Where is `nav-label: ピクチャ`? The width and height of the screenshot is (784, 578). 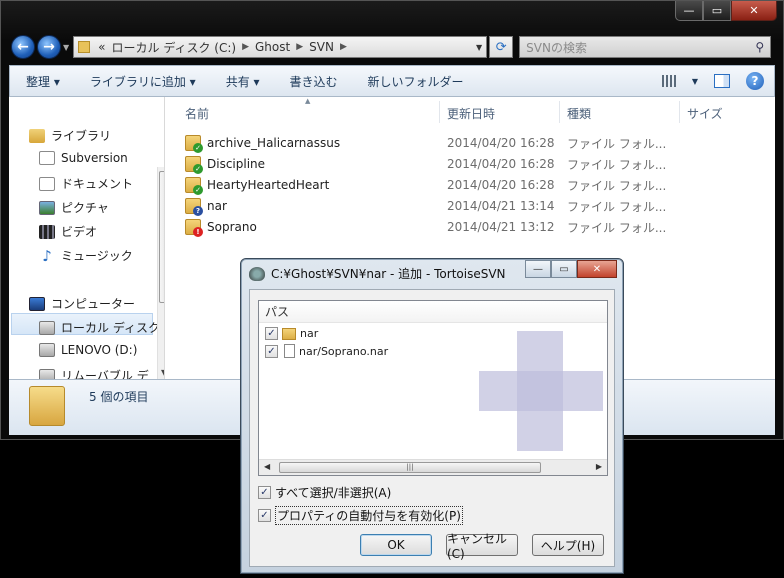
nav-label: ピクチャ is located at coordinates (85, 208).